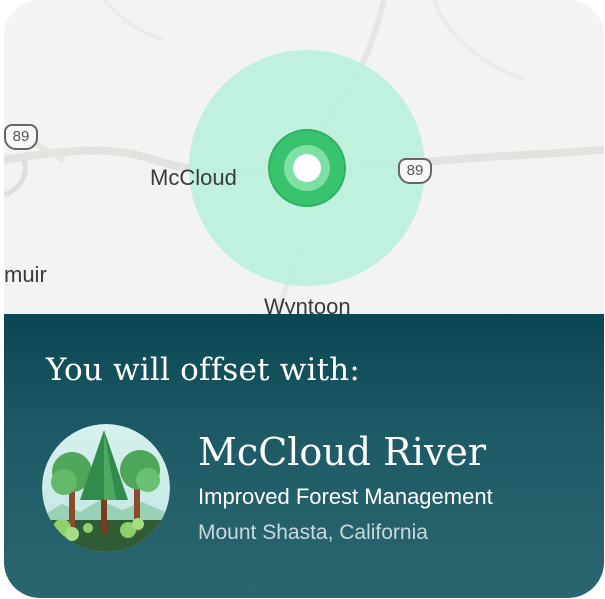 The width and height of the screenshot is (605, 599). I want to click on project-name: McCloud River, so click(342, 452).